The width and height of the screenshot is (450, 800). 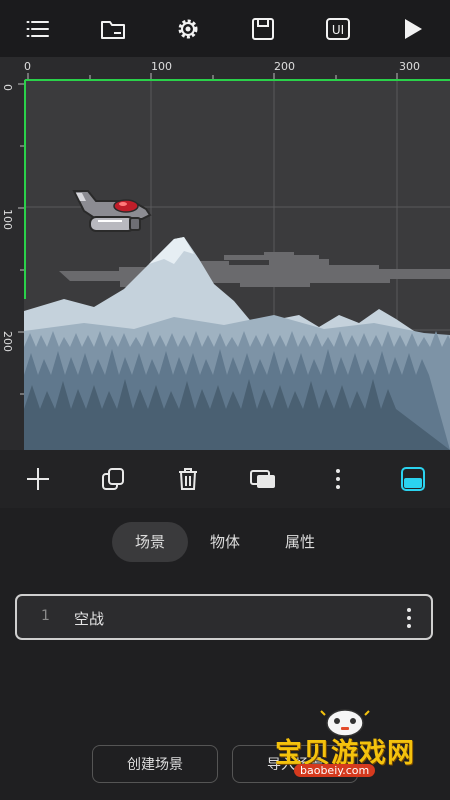 I want to click on tab-scenes: 场景, so click(x=150, y=542).